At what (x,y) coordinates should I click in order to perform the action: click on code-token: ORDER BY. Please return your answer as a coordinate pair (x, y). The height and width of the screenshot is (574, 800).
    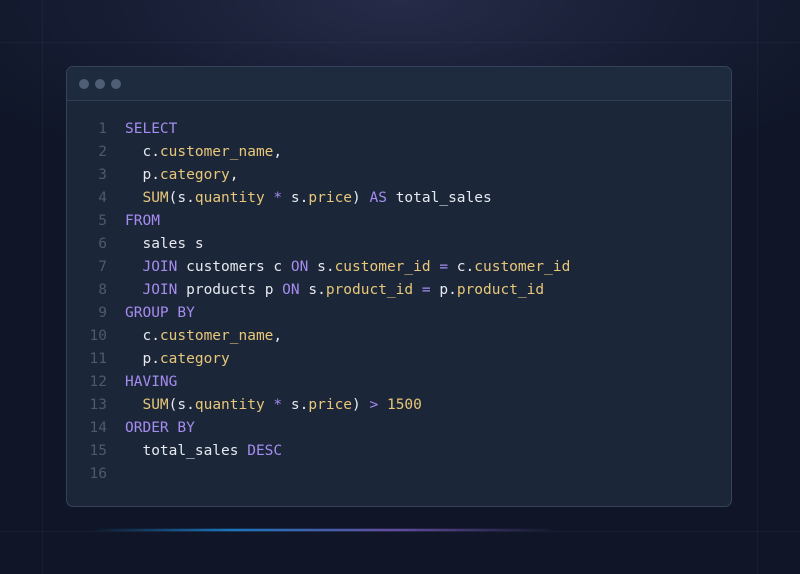
    Looking at the image, I should click on (160, 428).